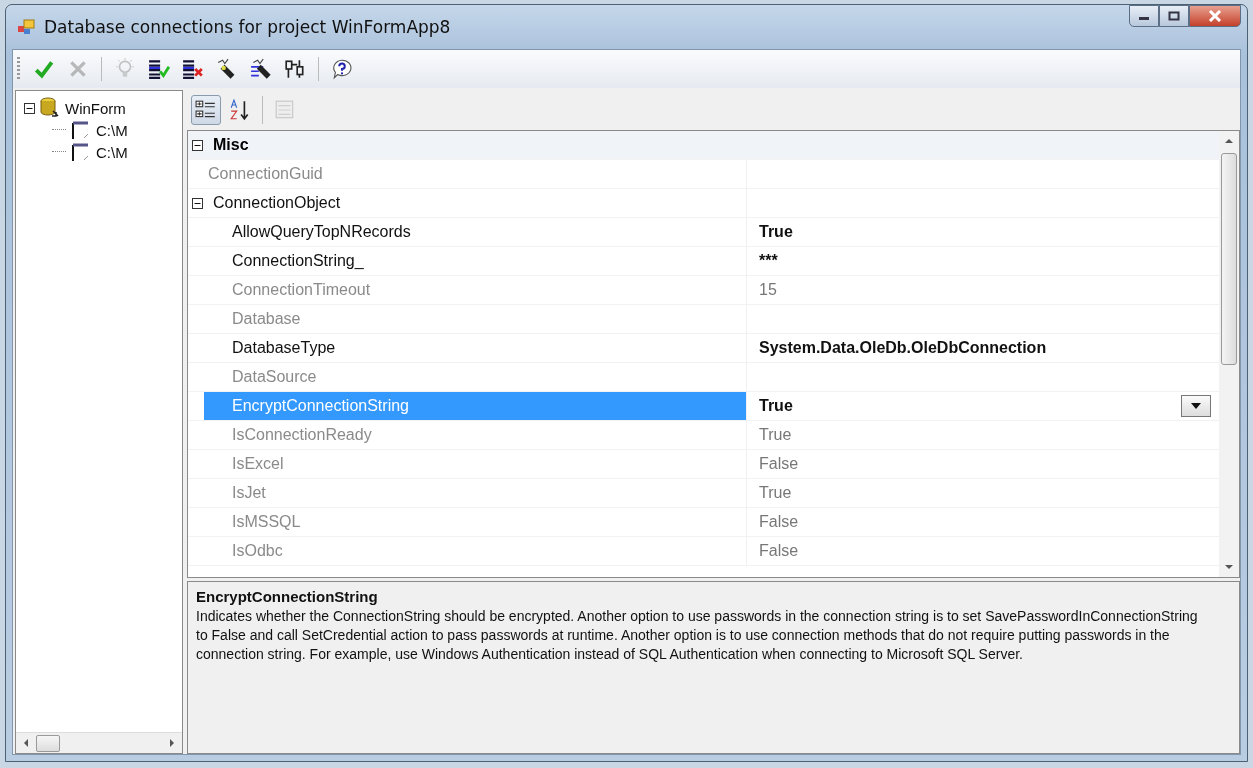 This screenshot has width=1253, height=768. I want to click on vertical-scrollbar, so click(1229, 354).